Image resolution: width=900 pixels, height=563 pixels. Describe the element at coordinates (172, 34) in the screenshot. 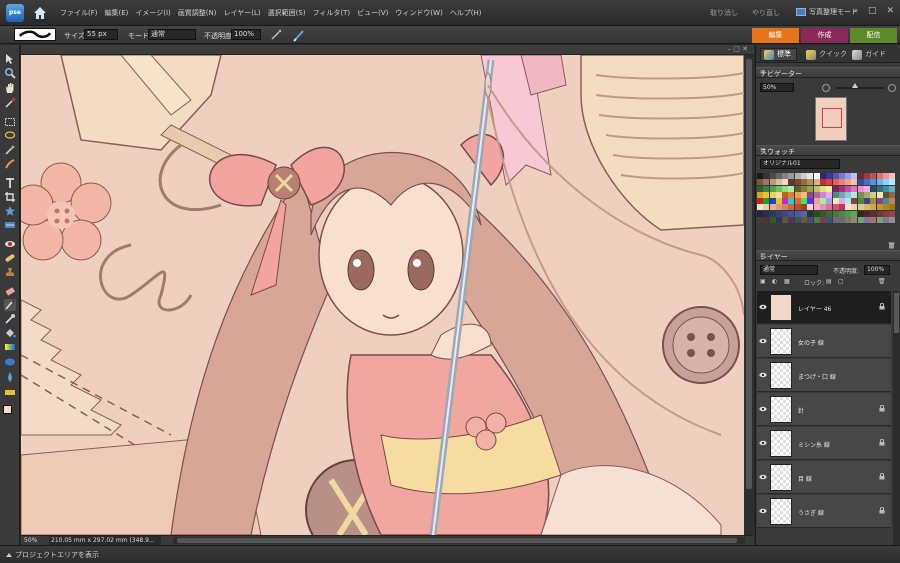

I see `mode-select: 通常` at that location.